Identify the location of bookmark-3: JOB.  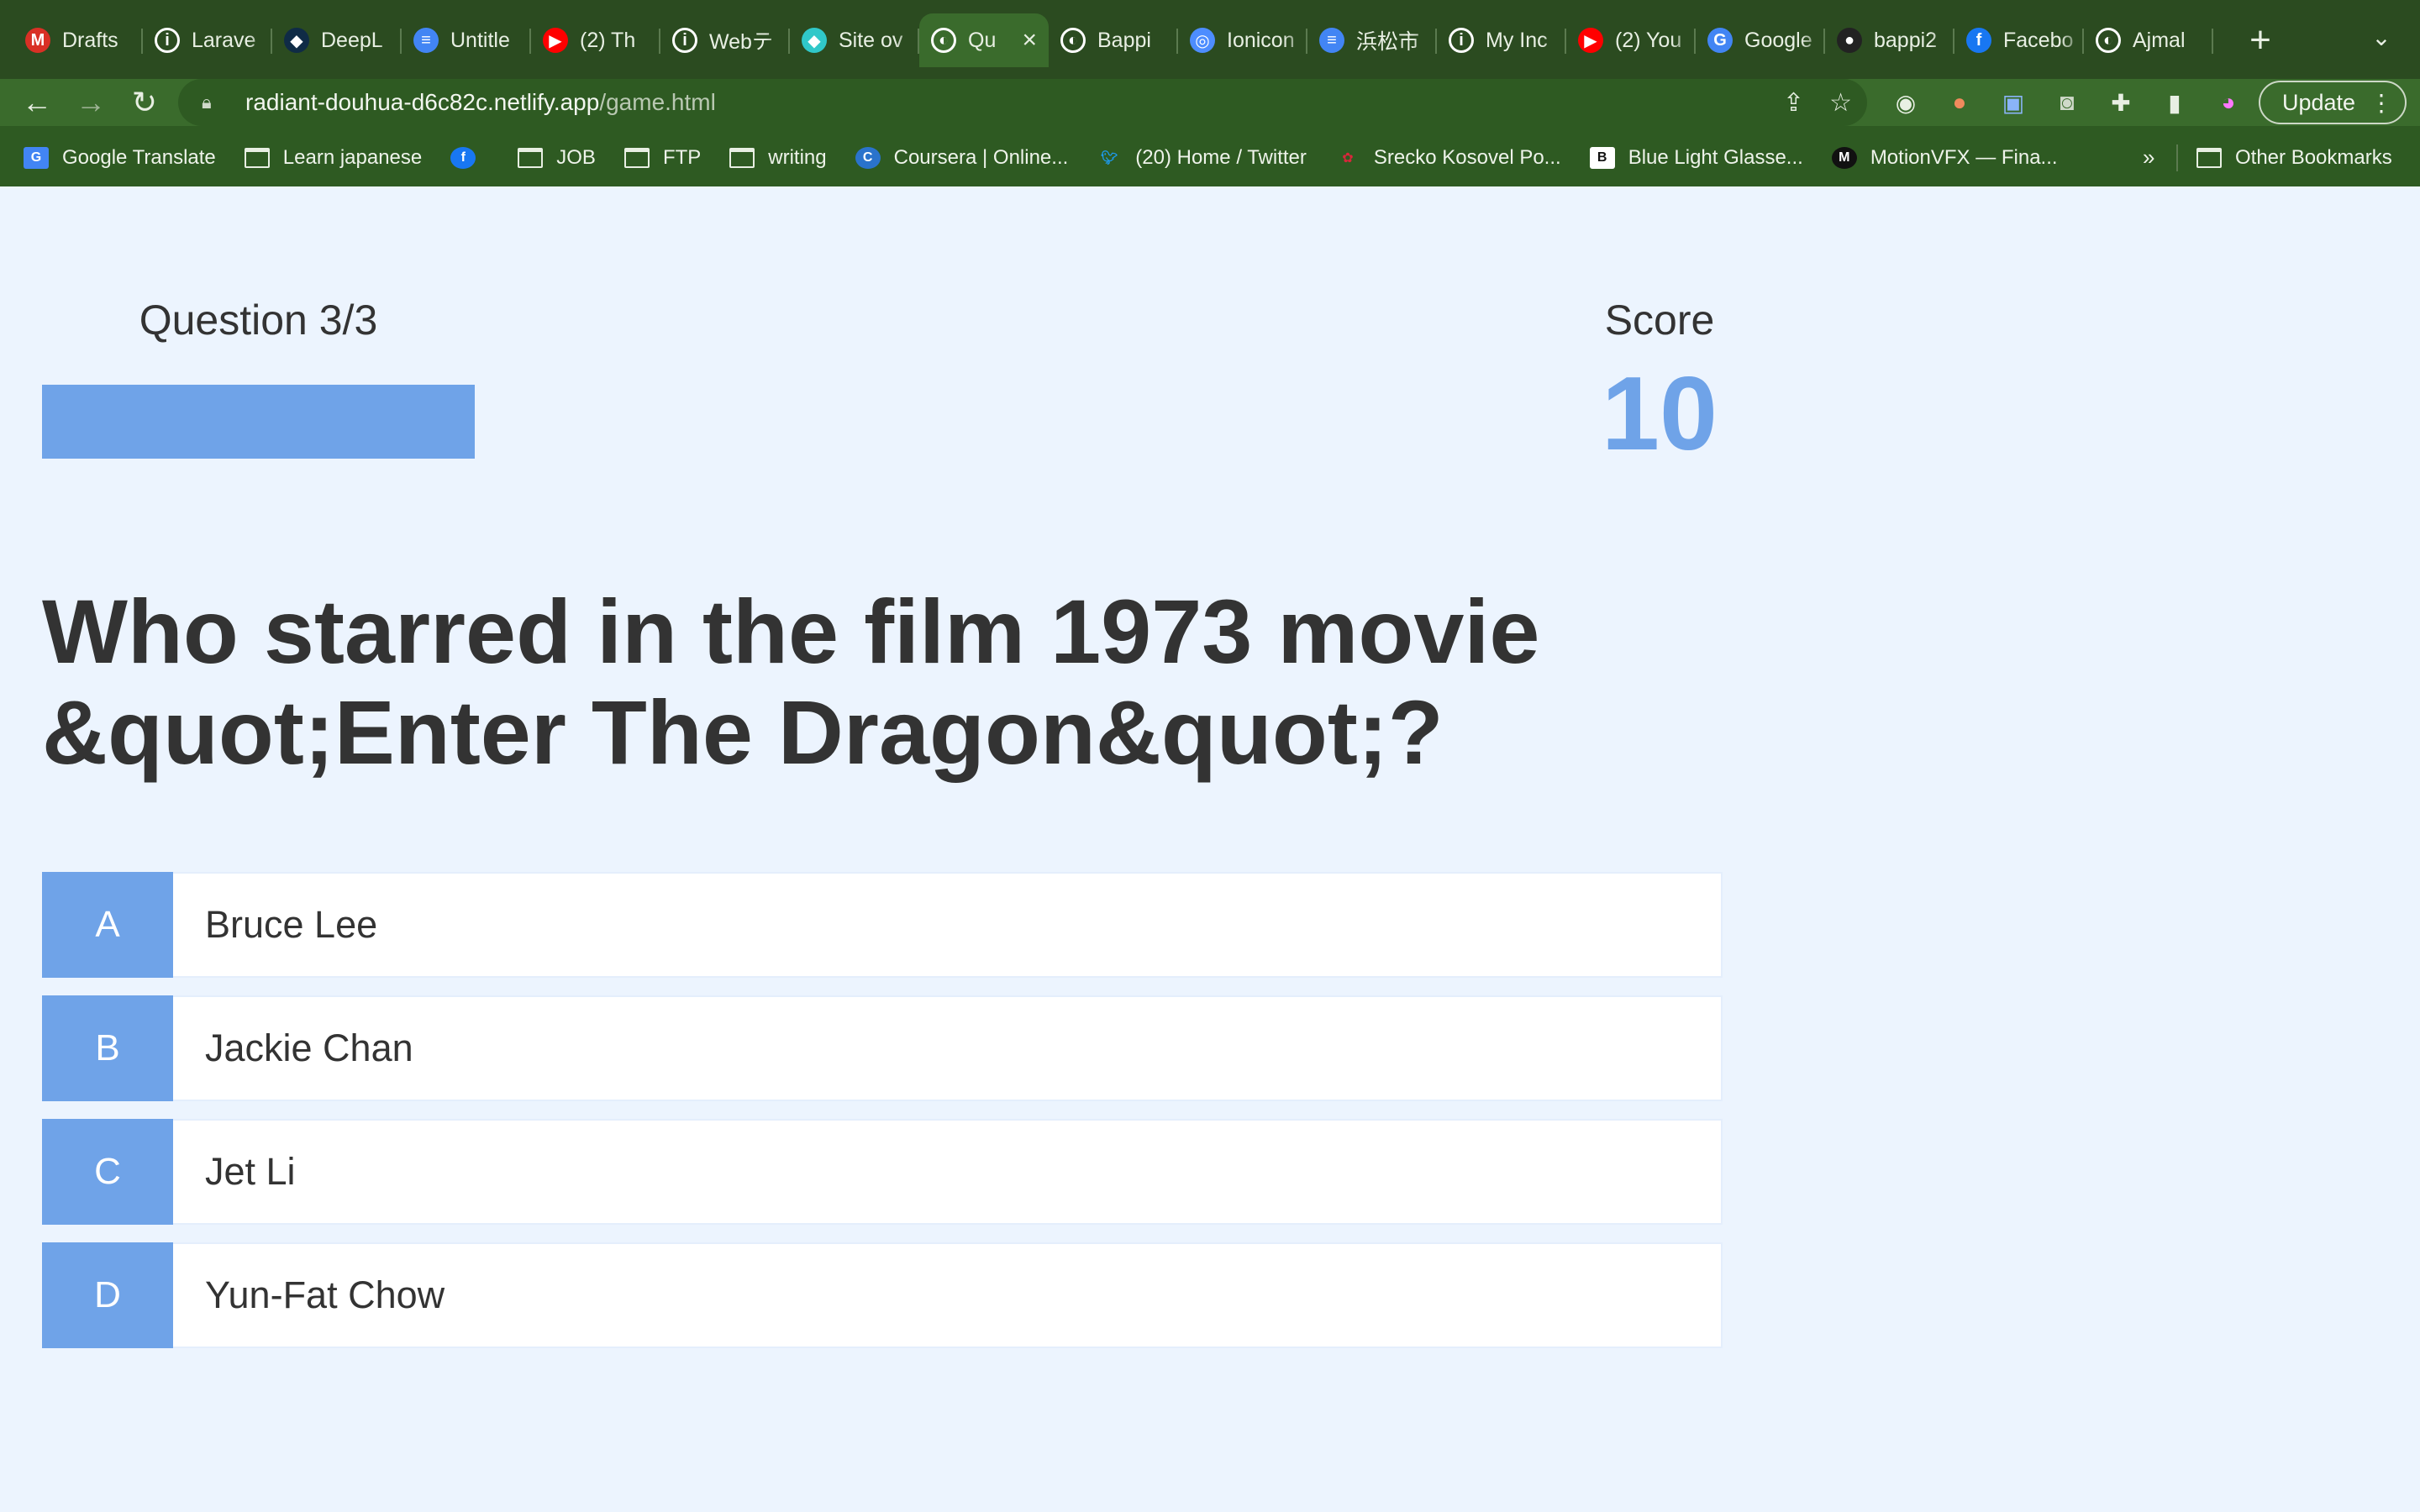
(557, 158).